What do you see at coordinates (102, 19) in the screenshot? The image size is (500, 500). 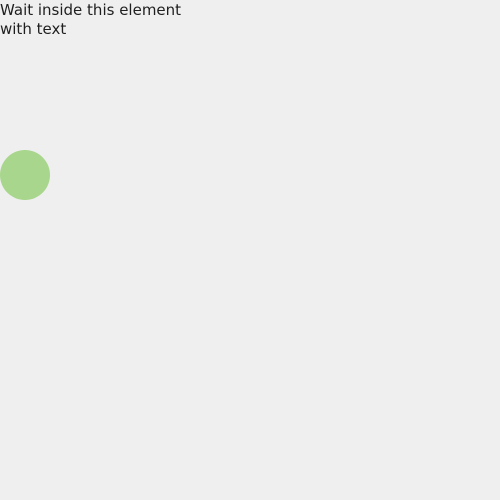 I see `hover-target-text: Wait inside this element with text` at bounding box center [102, 19].